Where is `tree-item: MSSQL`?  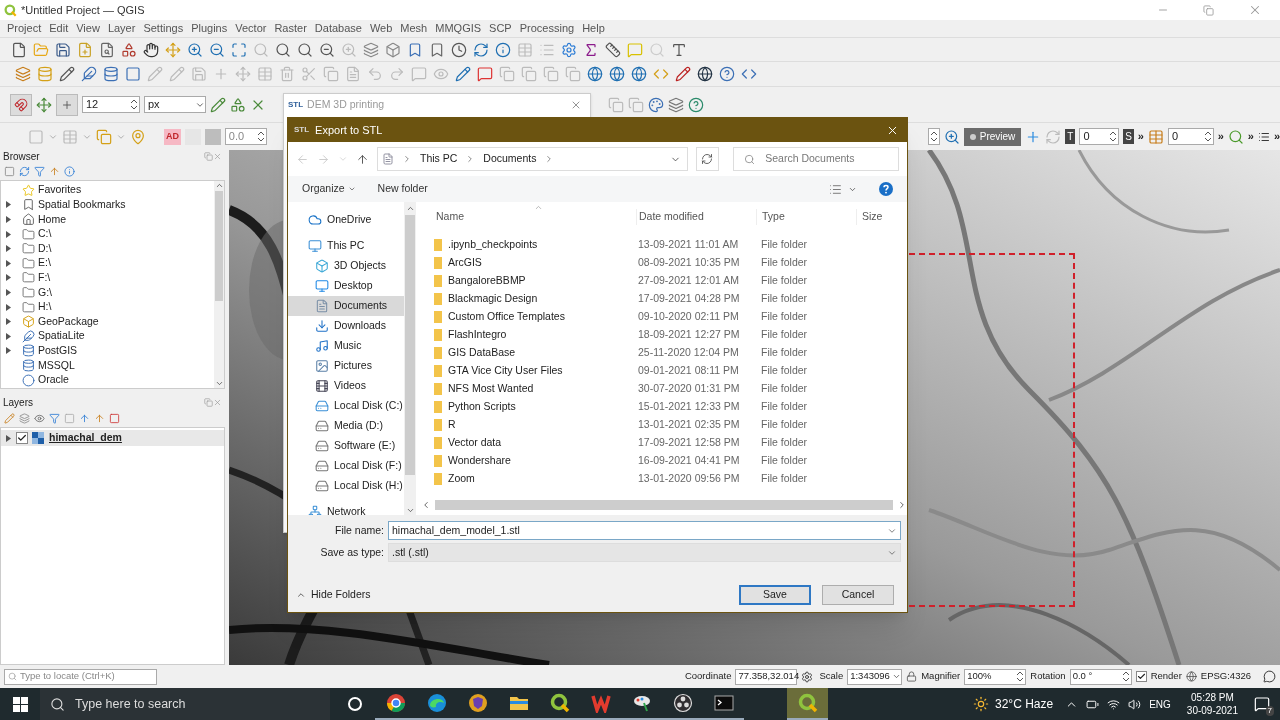
tree-item: MSSQL is located at coordinates (56, 365).